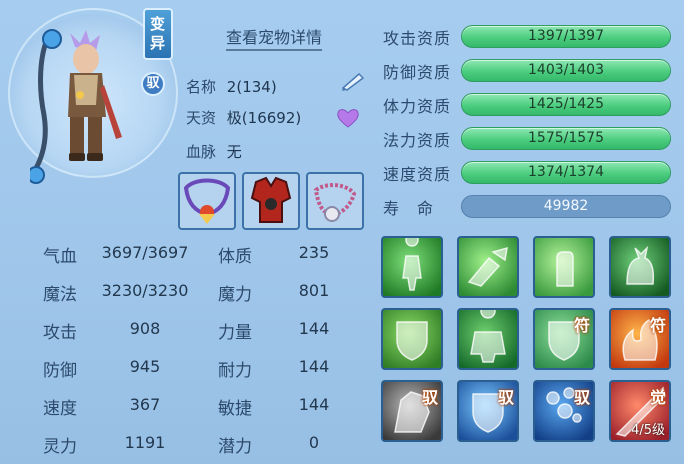 The image size is (684, 464). What do you see at coordinates (235, 257) in the screenshot?
I see `stat-label-constitution: 体质` at bounding box center [235, 257].